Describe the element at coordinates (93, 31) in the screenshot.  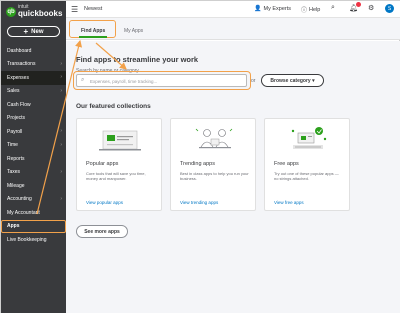
I see `tab-find-apps: Find Apps` at that location.